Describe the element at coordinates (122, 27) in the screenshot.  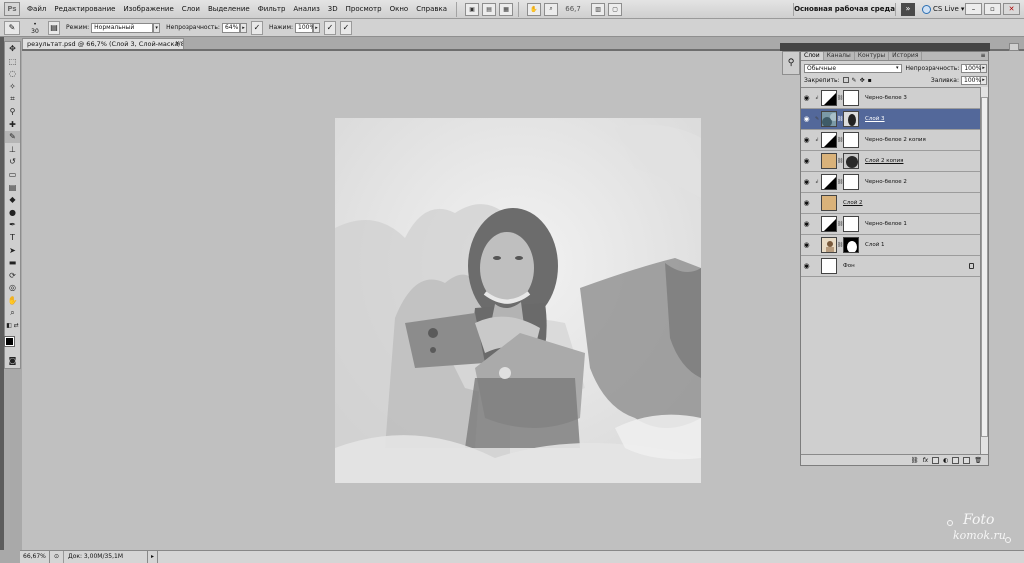
I see `mode-select: Нормальный` at that location.